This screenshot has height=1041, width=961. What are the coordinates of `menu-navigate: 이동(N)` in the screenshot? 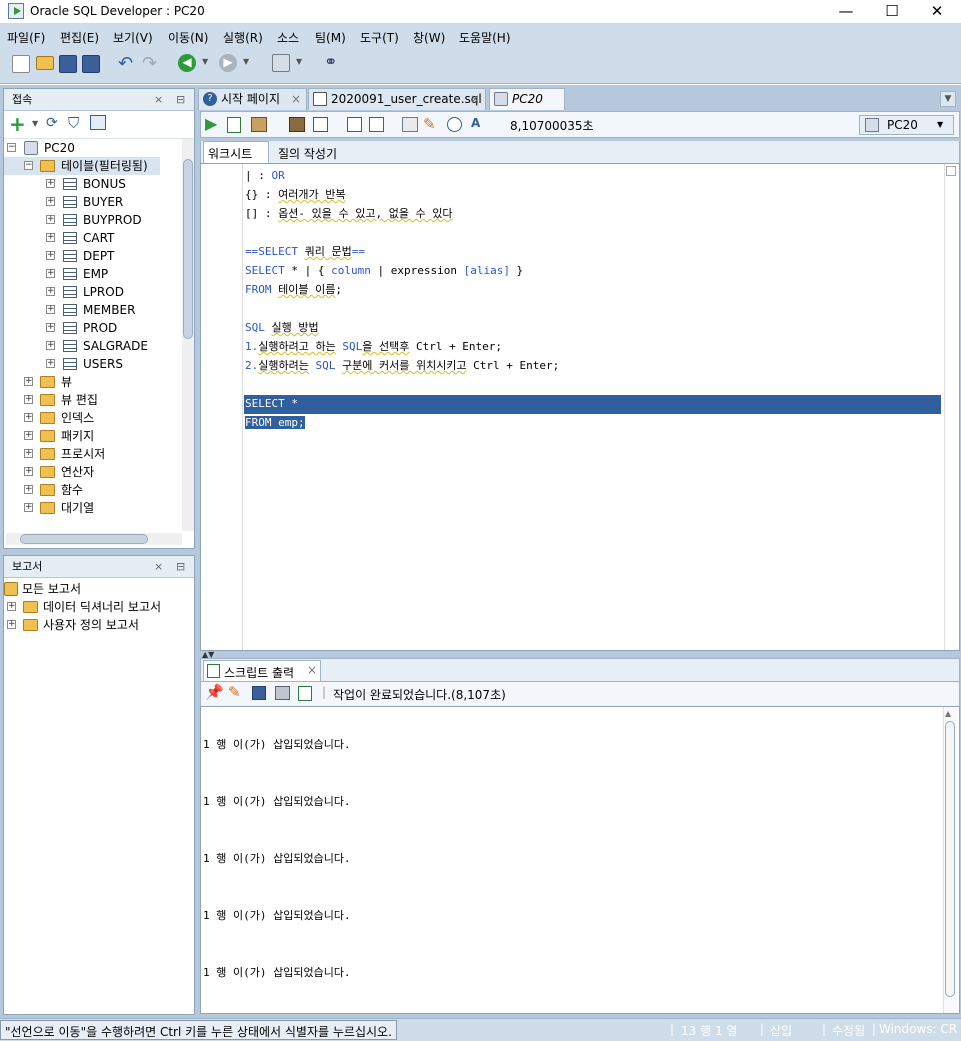 It's located at (188, 37).